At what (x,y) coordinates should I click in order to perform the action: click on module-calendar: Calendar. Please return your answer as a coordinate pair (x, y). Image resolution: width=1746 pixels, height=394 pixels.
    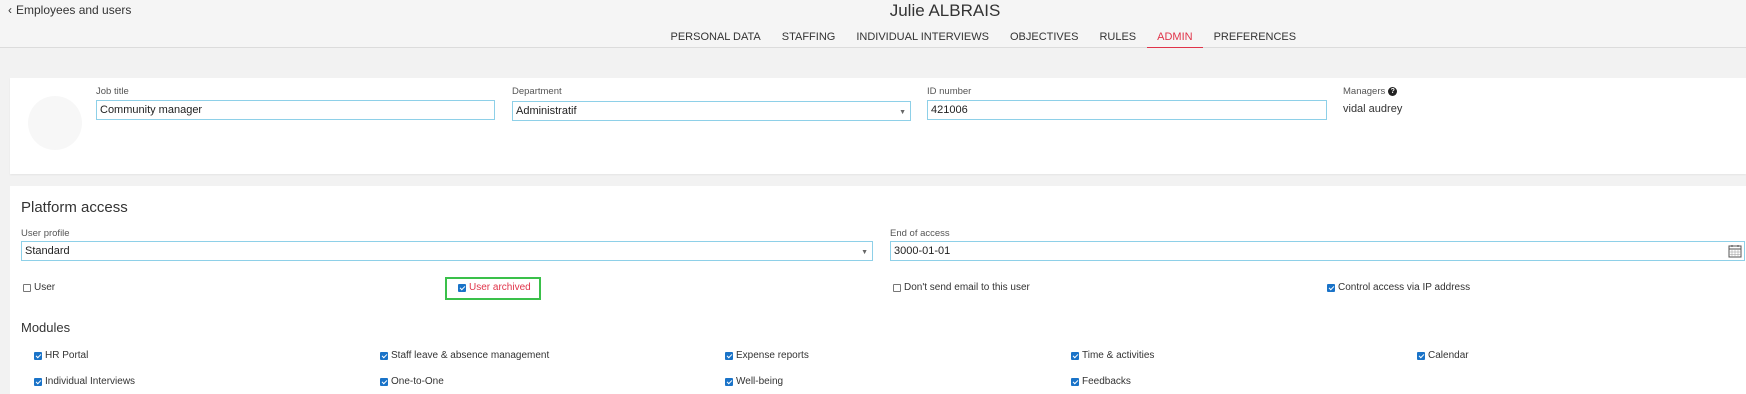
    Looking at the image, I should click on (1443, 355).